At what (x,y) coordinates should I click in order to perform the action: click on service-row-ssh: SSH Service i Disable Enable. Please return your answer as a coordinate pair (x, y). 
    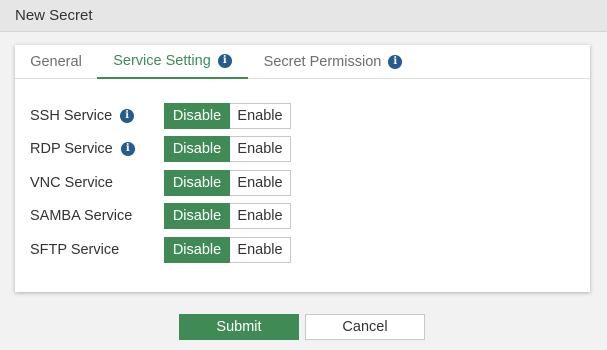
    Looking at the image, I should click on (160, 116).